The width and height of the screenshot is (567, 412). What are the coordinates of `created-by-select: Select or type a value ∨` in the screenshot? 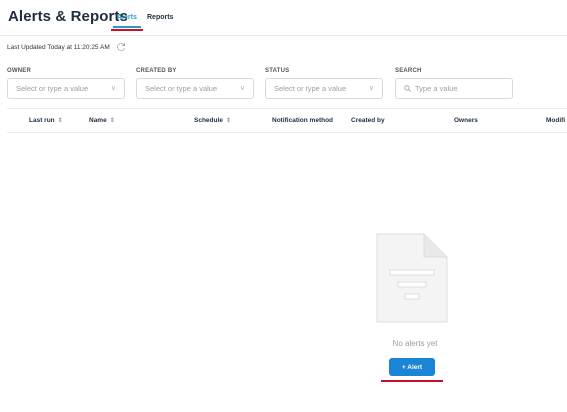 It's located at (195, 88).